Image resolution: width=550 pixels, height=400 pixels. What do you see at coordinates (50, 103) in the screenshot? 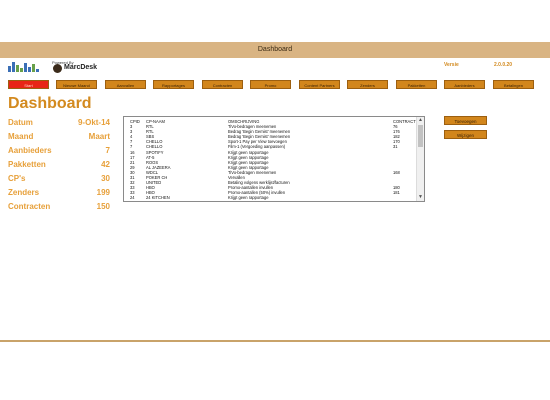
I see `page-title: Dashboard` at bounding box center [50, 103].